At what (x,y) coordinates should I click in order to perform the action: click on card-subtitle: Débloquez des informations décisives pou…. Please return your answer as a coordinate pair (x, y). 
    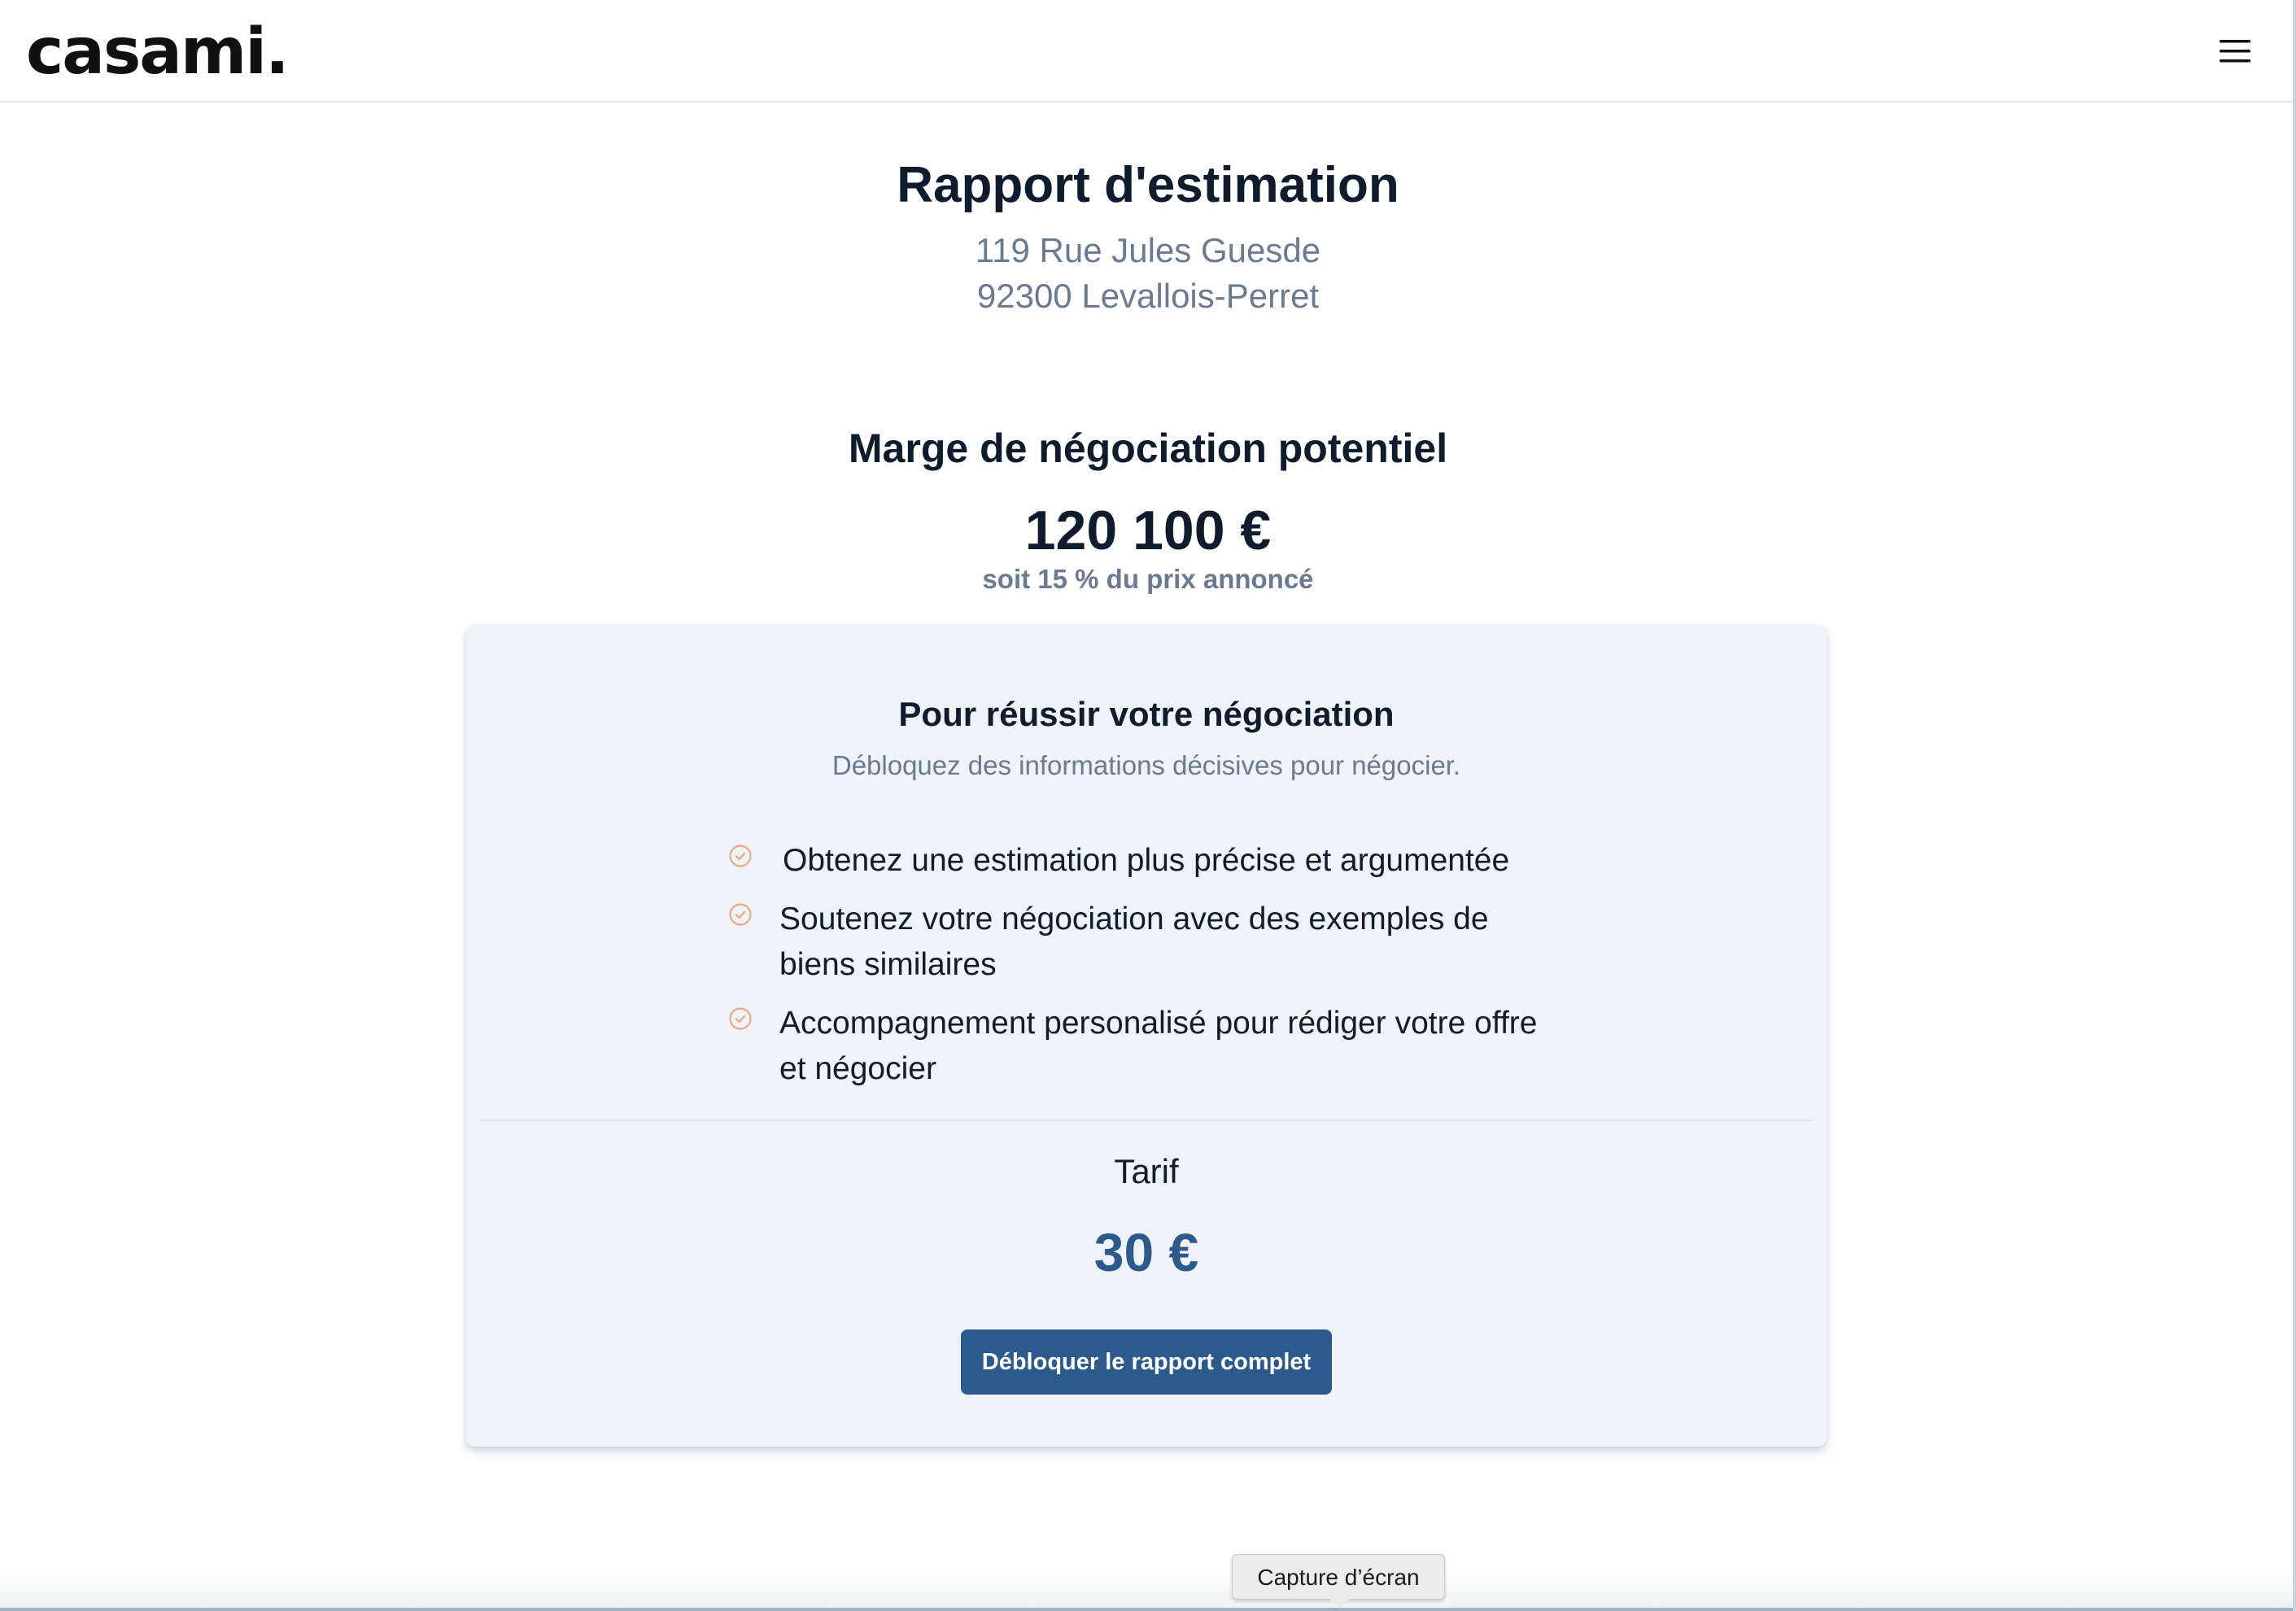
    Looking at the image, I should click on (1146, 765).